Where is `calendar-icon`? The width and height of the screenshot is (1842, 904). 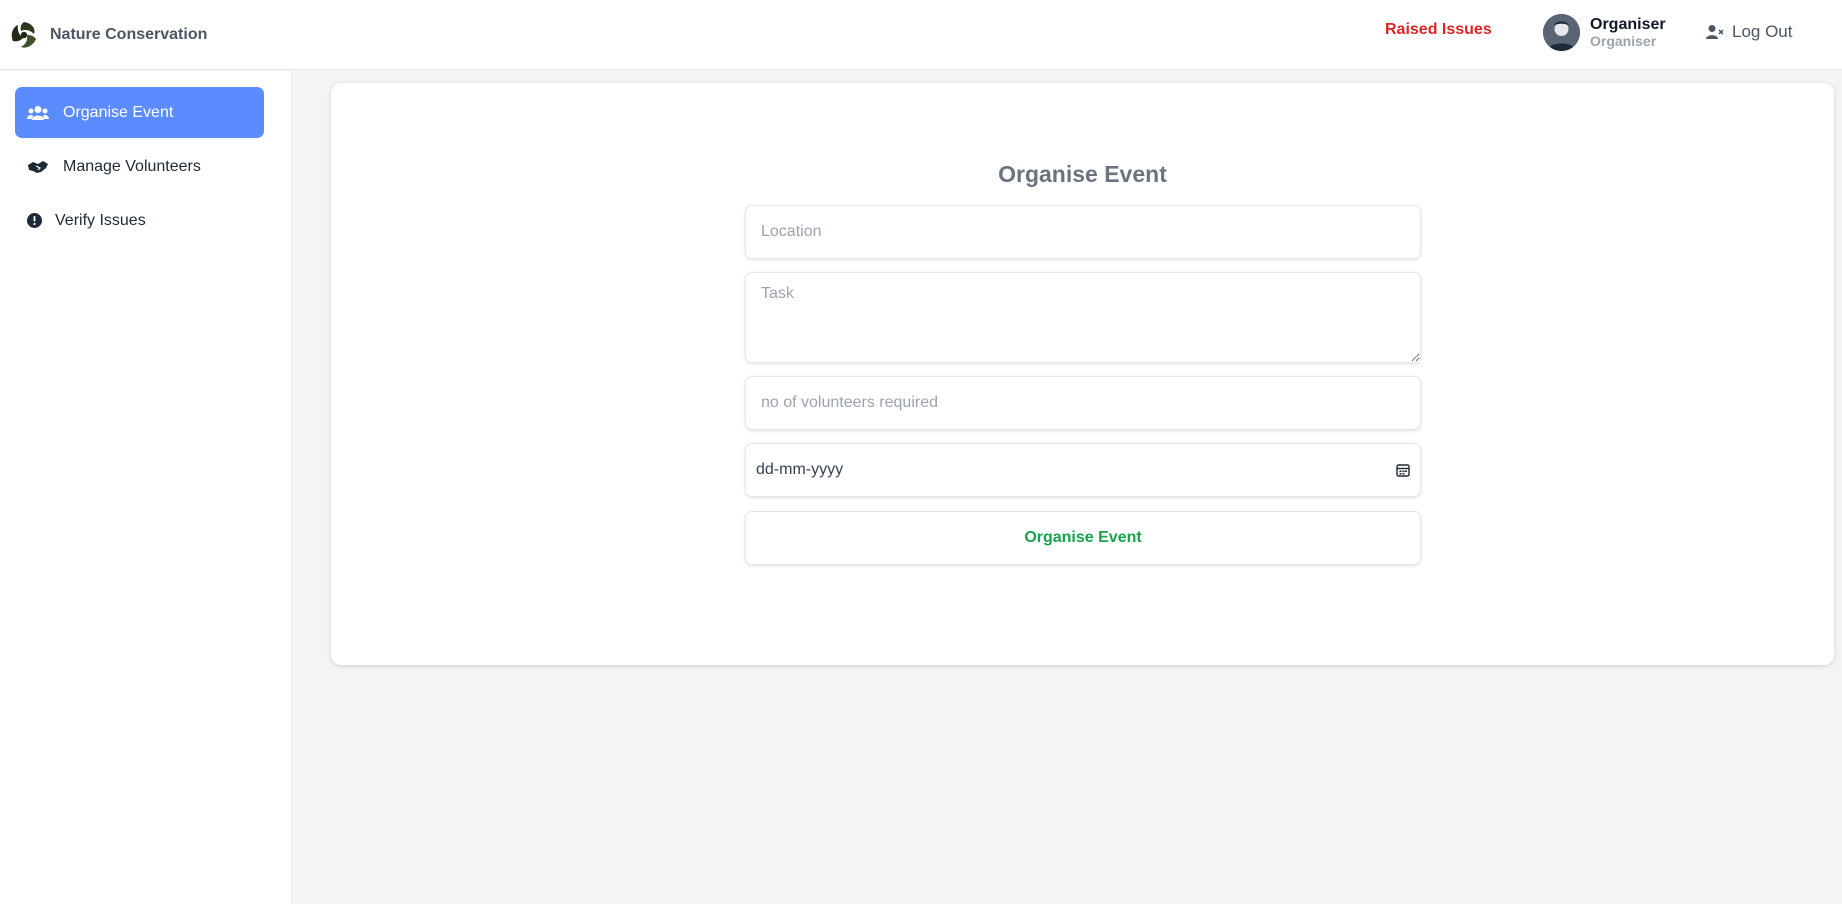 calendar-icon is located at coordinates (1403, 470).